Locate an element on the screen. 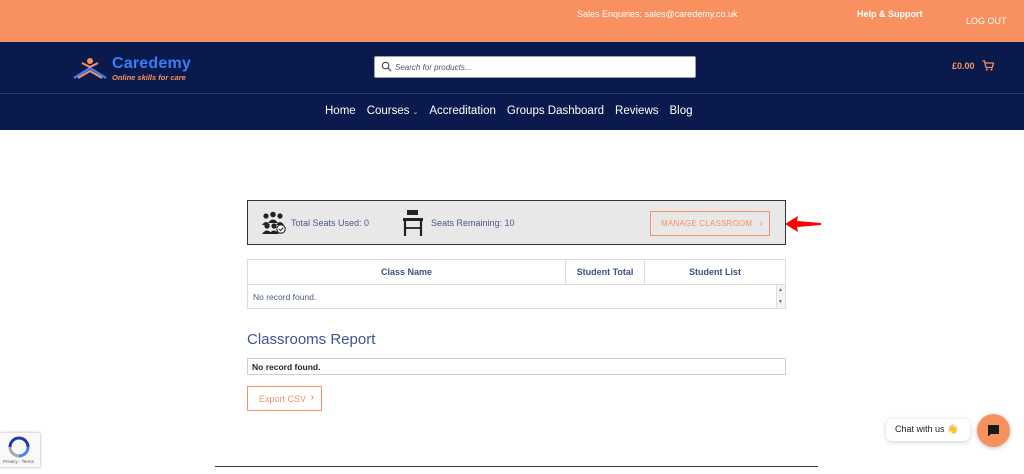 The image size is (1024, 474). nav-item-label: Courses is located at coordinates (388, 111).